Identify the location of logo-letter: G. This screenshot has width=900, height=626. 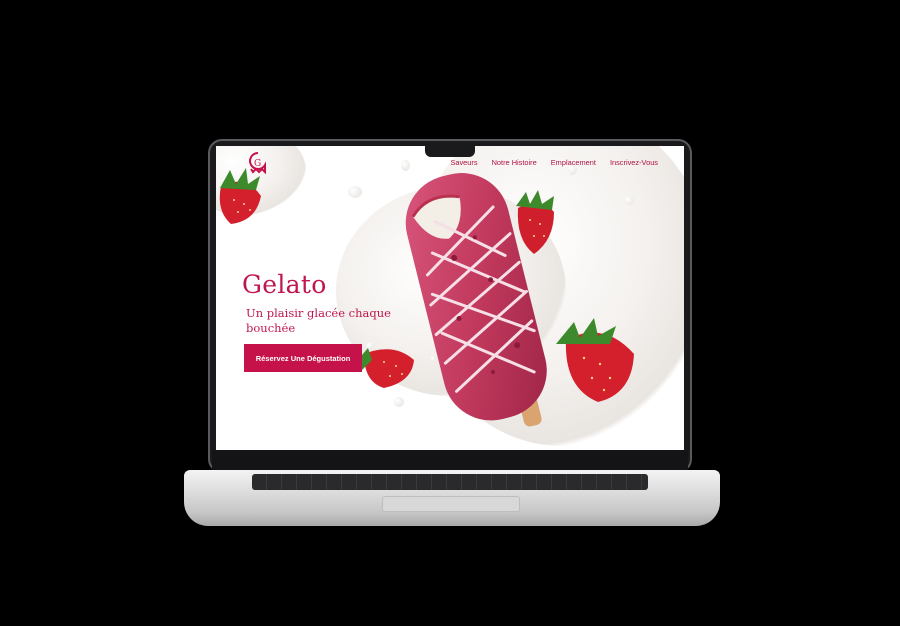
(257, 164).